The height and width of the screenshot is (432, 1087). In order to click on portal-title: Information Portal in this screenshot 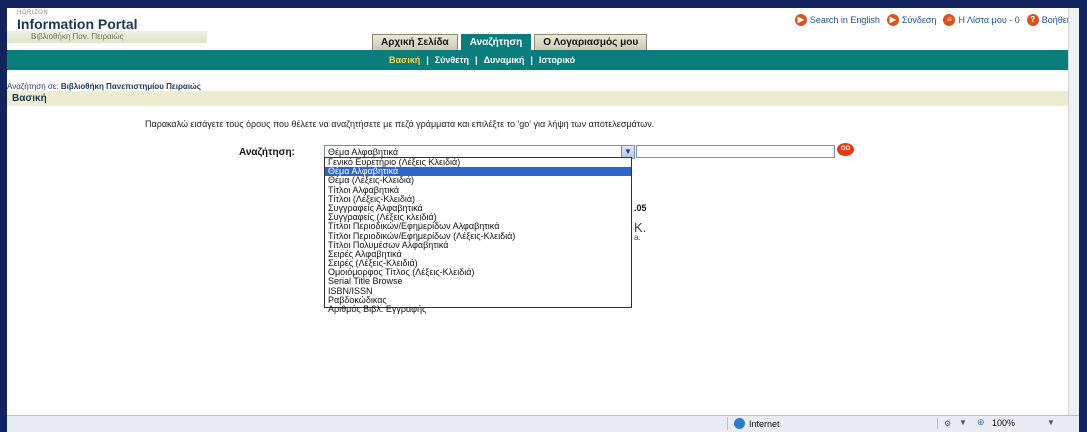, I will do `click(77, 24)`.